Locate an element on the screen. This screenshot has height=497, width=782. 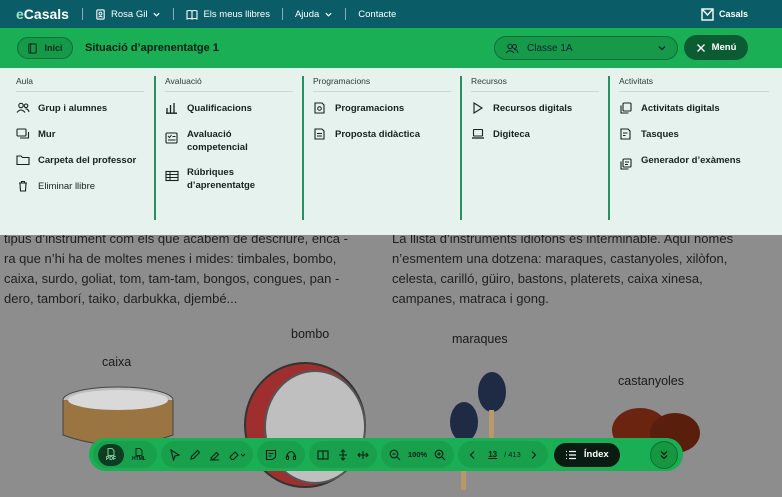
maracas-illustration is located at coordinates (478, 431).